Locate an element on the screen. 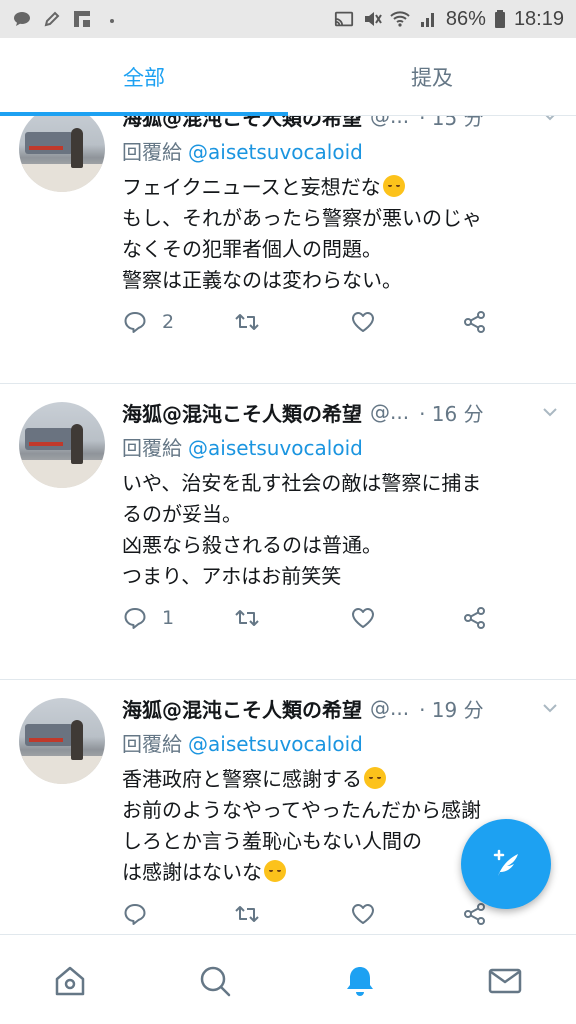  nav-messages is located at coordinates (505, 981).